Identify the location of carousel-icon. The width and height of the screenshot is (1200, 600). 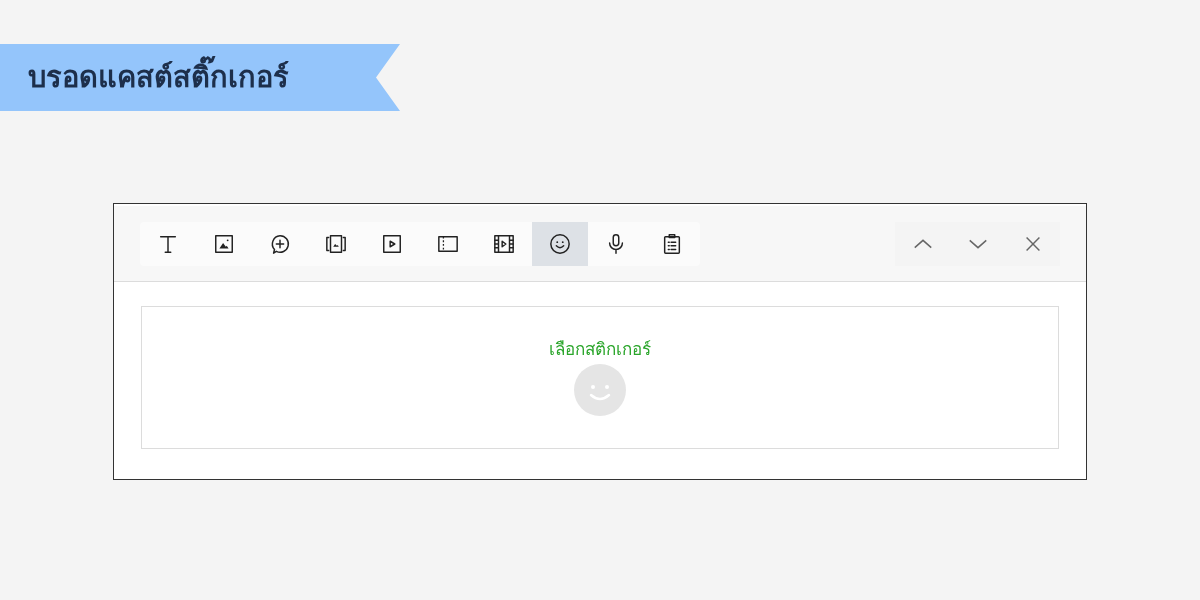
(336, 243).